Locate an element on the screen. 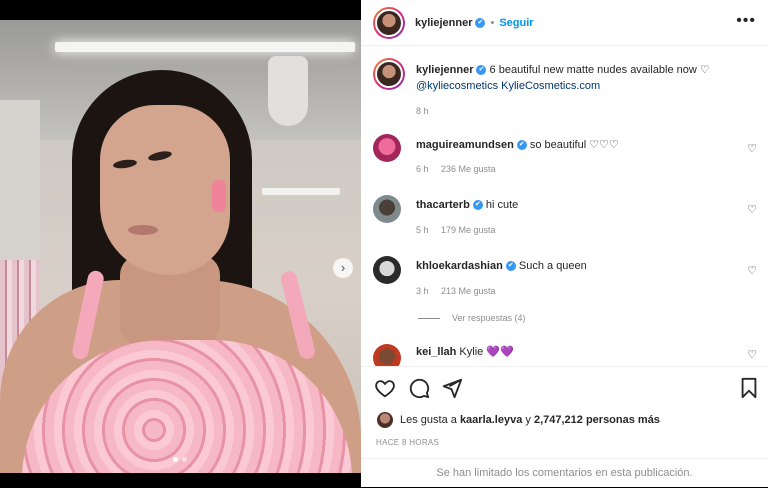 The image size is (768, 488). more-options-icon: ••• is located at coordinates (746, 21).